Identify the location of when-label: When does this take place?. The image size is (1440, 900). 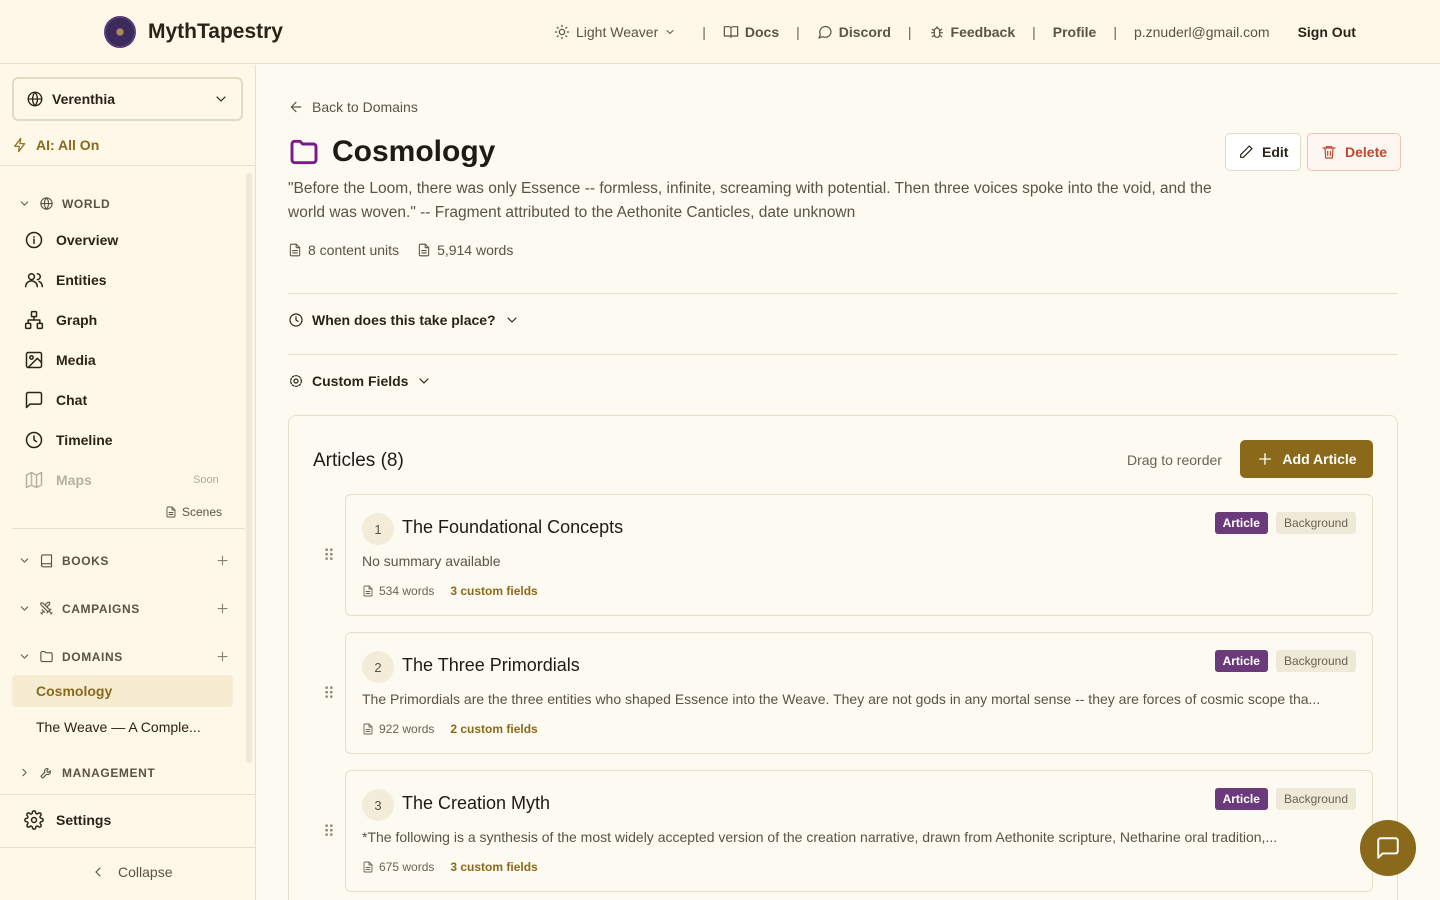
(404, 320).